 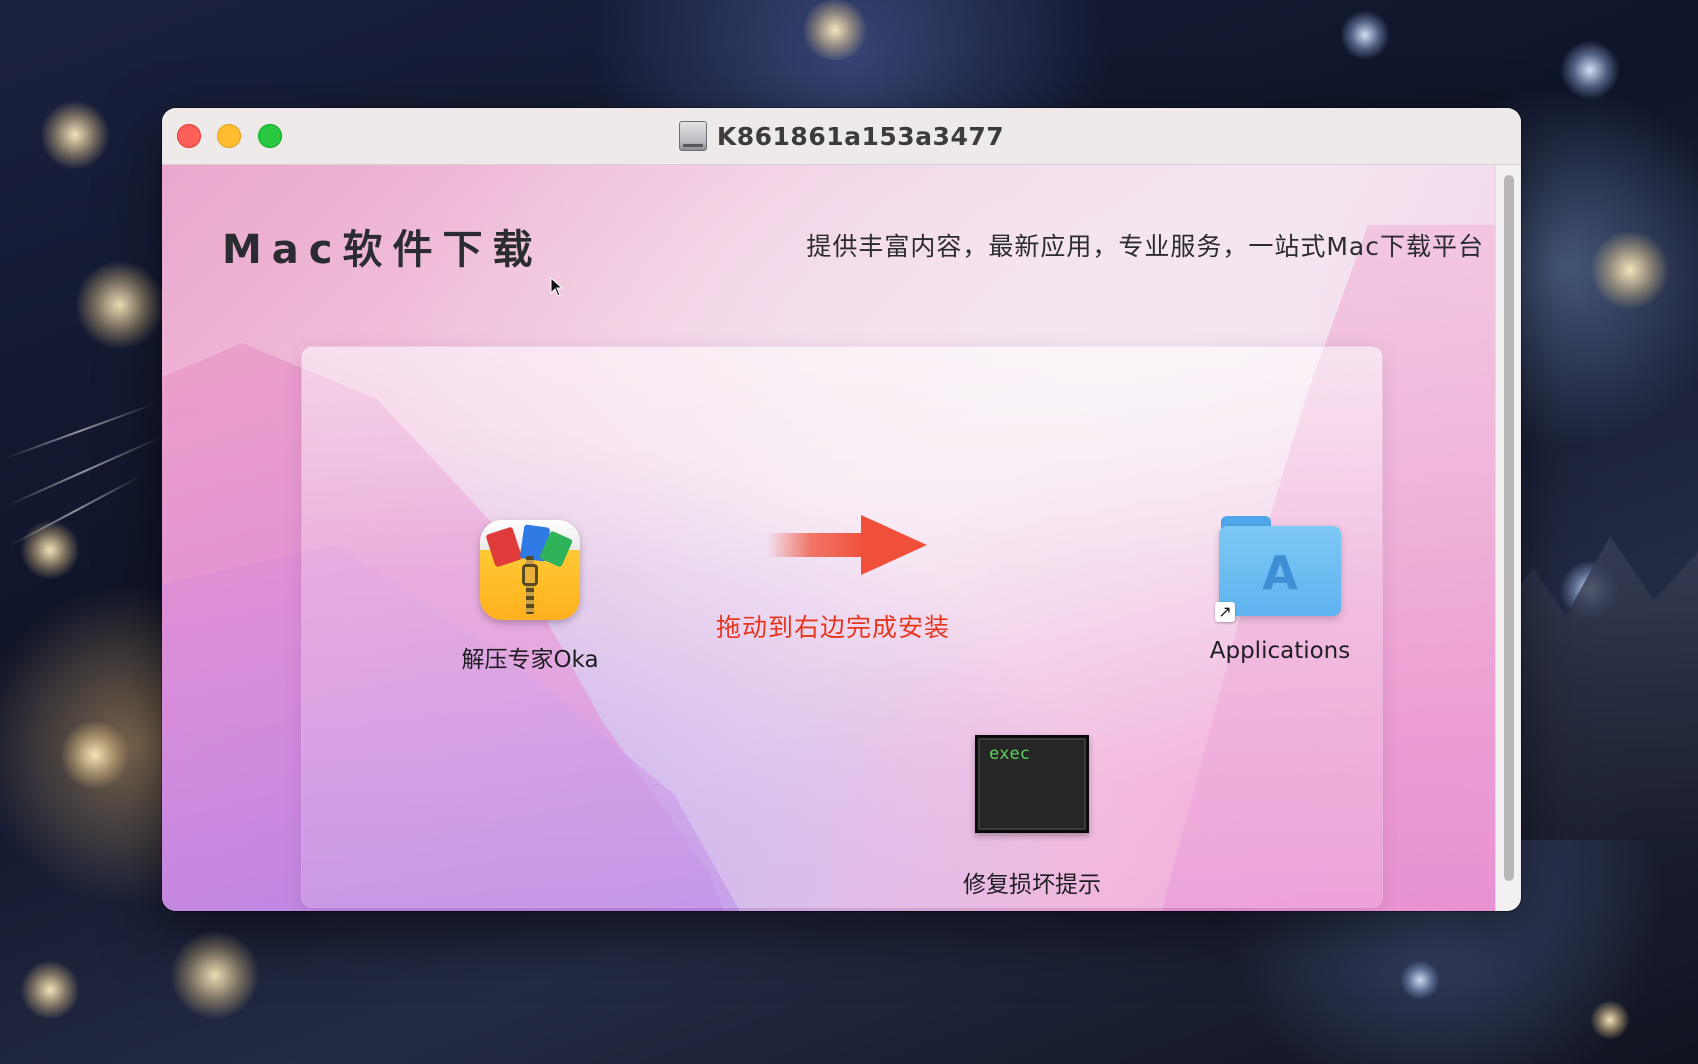 I want to click on title-bar: K861861a153a3477, so click(x=841, y=136).